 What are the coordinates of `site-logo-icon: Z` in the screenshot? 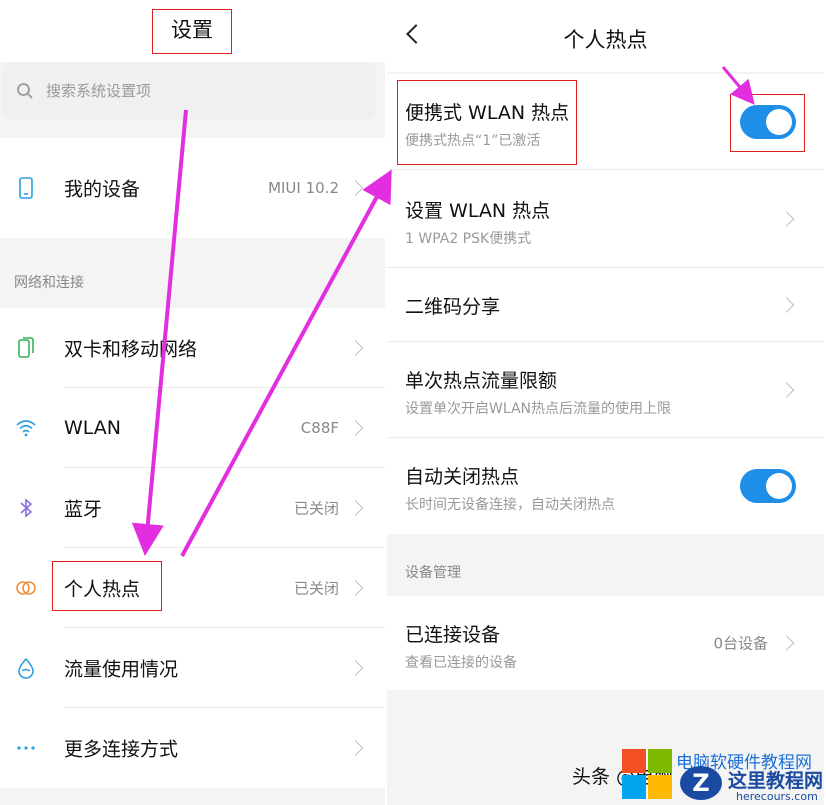 It's located at (701, 783).